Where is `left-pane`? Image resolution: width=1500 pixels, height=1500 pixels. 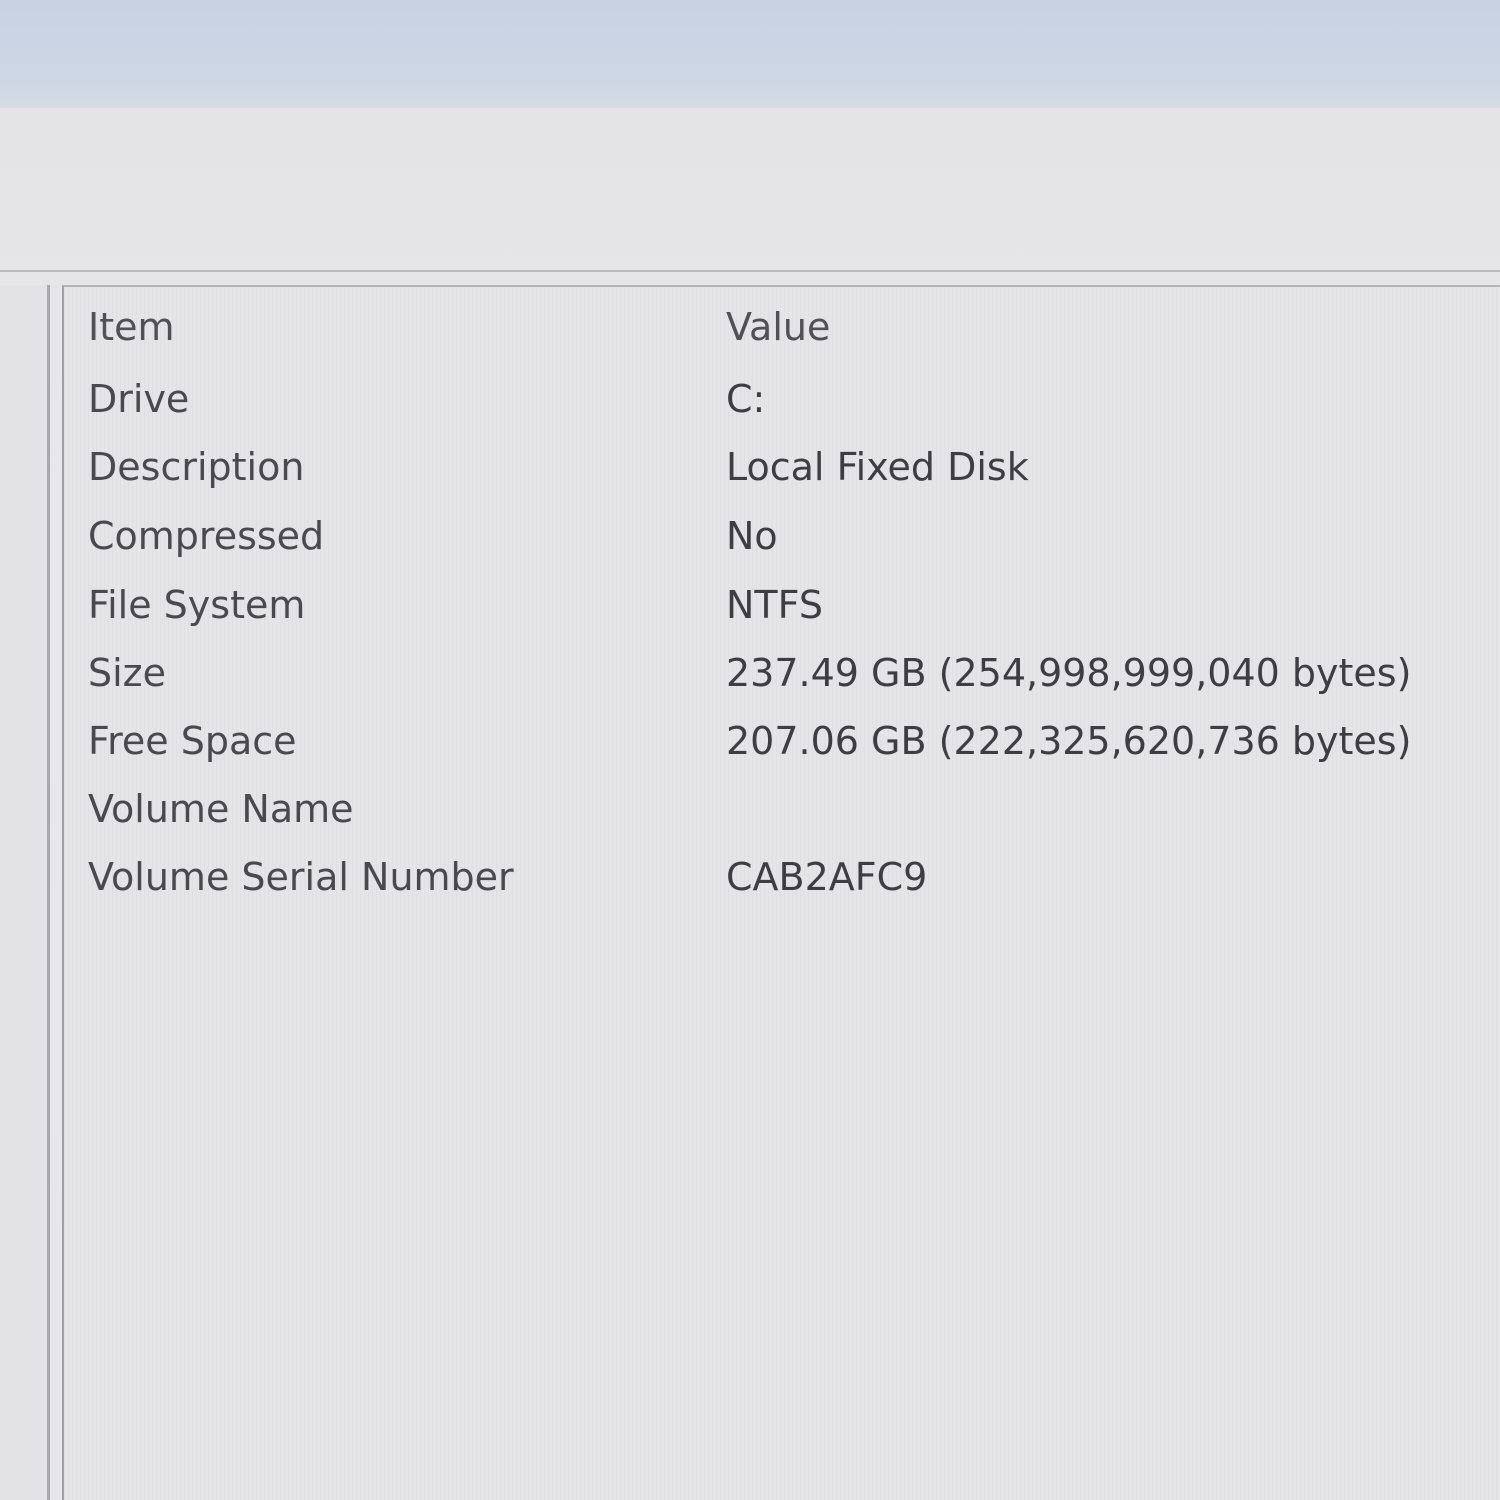 left-pane is located at coordinates (25, 892).